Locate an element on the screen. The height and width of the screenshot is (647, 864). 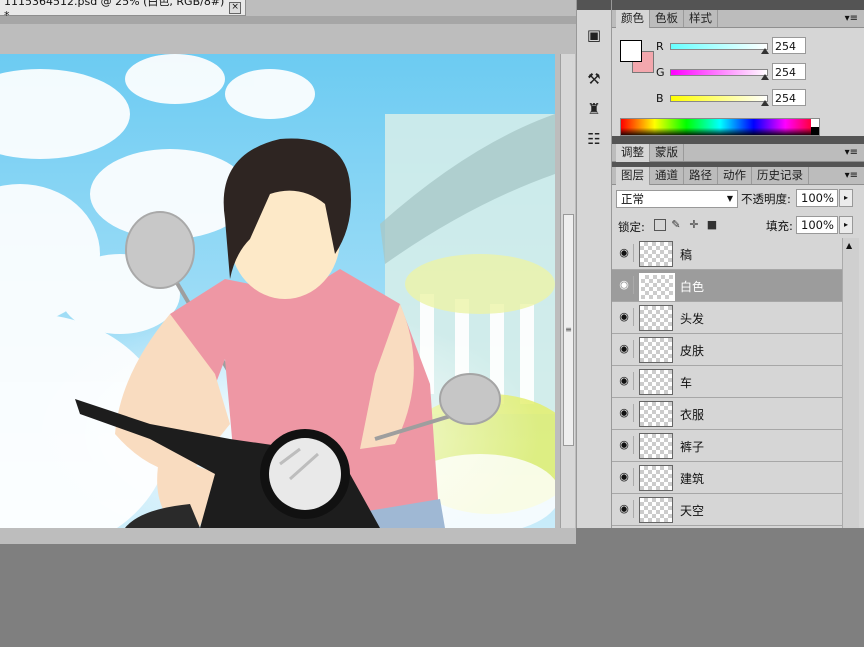
channel-b-thumb is located at coordinates (765, 103).